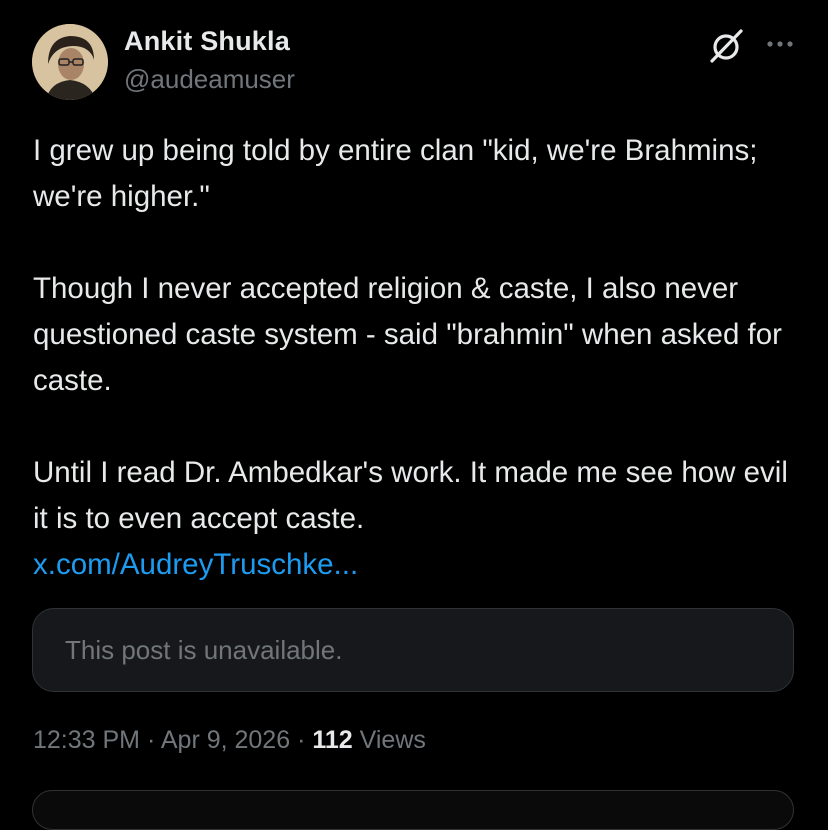 Image resolution: width=828 pixels, height=830 pixels. Describe the element at coordinates (207, 41) in the screenshot. I see `author-name: Ankit Shukla` at that location.